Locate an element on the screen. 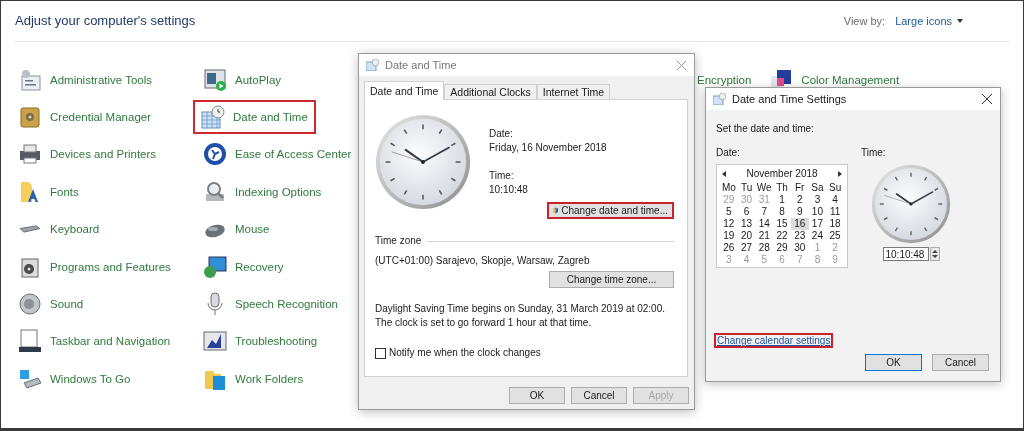  safe-icon is located at coordinates (30, 117).